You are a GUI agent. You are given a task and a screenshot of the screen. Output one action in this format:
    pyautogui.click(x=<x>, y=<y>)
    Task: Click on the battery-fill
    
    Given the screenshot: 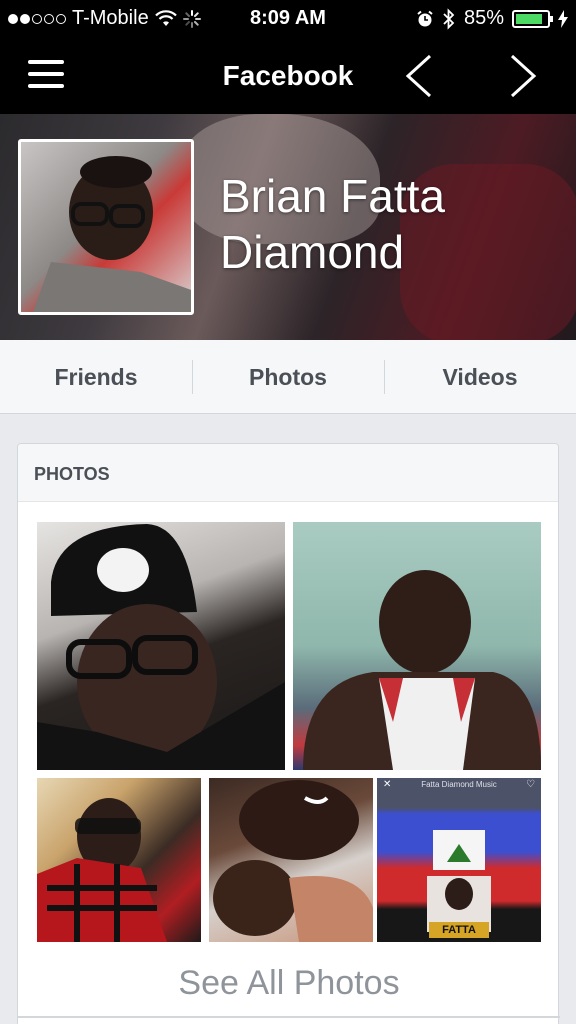 What is the action you would take?
    pyautogui.click(x=529, y=18)
    